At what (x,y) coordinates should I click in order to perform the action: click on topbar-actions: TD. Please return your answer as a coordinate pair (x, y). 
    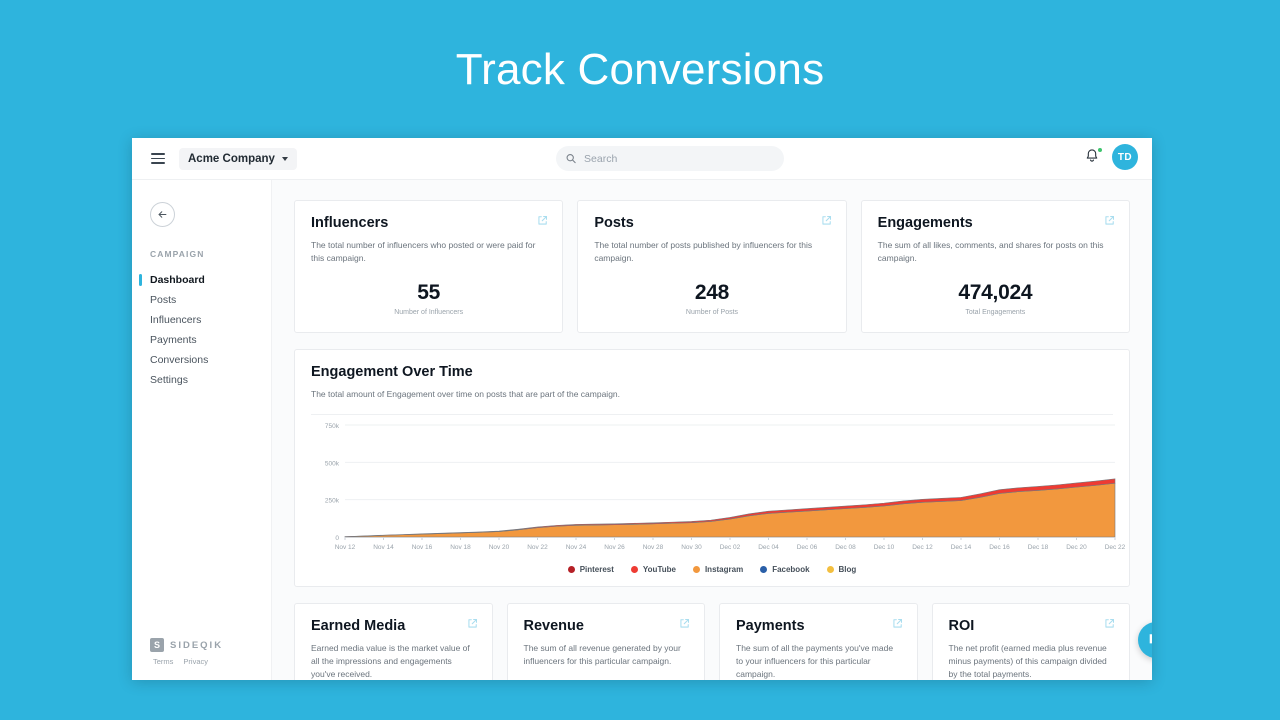
    Looking at the image, I should click on (1111, 157).